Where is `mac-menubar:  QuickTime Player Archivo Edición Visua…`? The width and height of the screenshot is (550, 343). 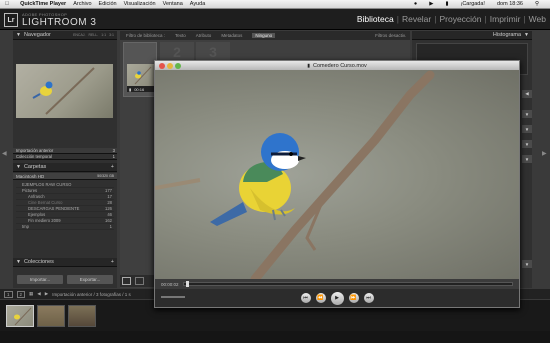 mac-menubar:  QuickTime Player Archivo Edición Visua… is located at coordinates (275, 4).